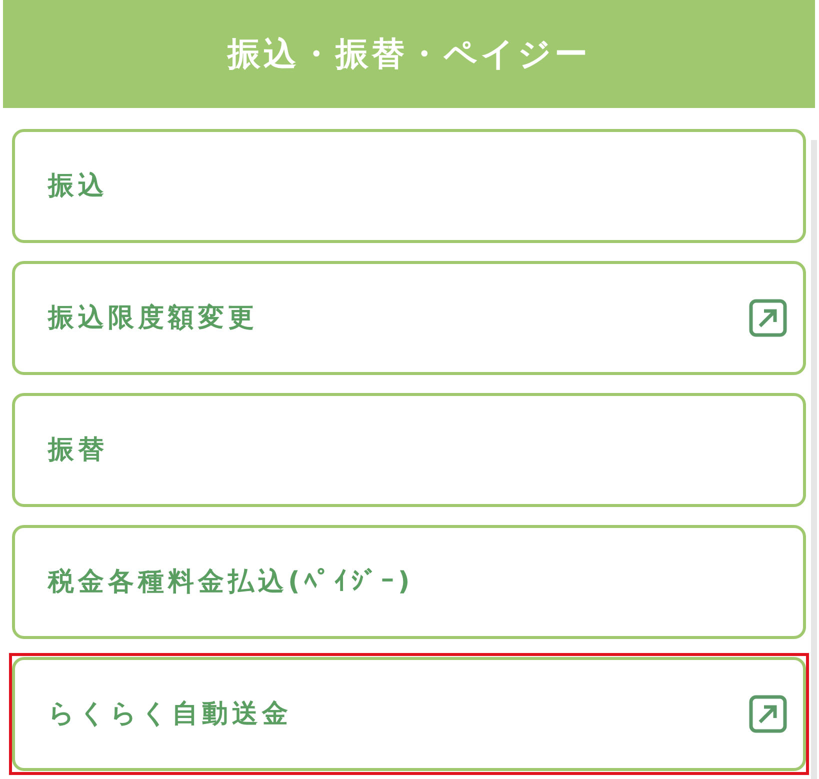 The width and height of the screenshot is (819, 779). Describe the element at coordinates (409, 582) in the screenshot. I see `menu-item: 税金各種料金払込(ﾍﾟｲｼﾞｰ)` at that location.